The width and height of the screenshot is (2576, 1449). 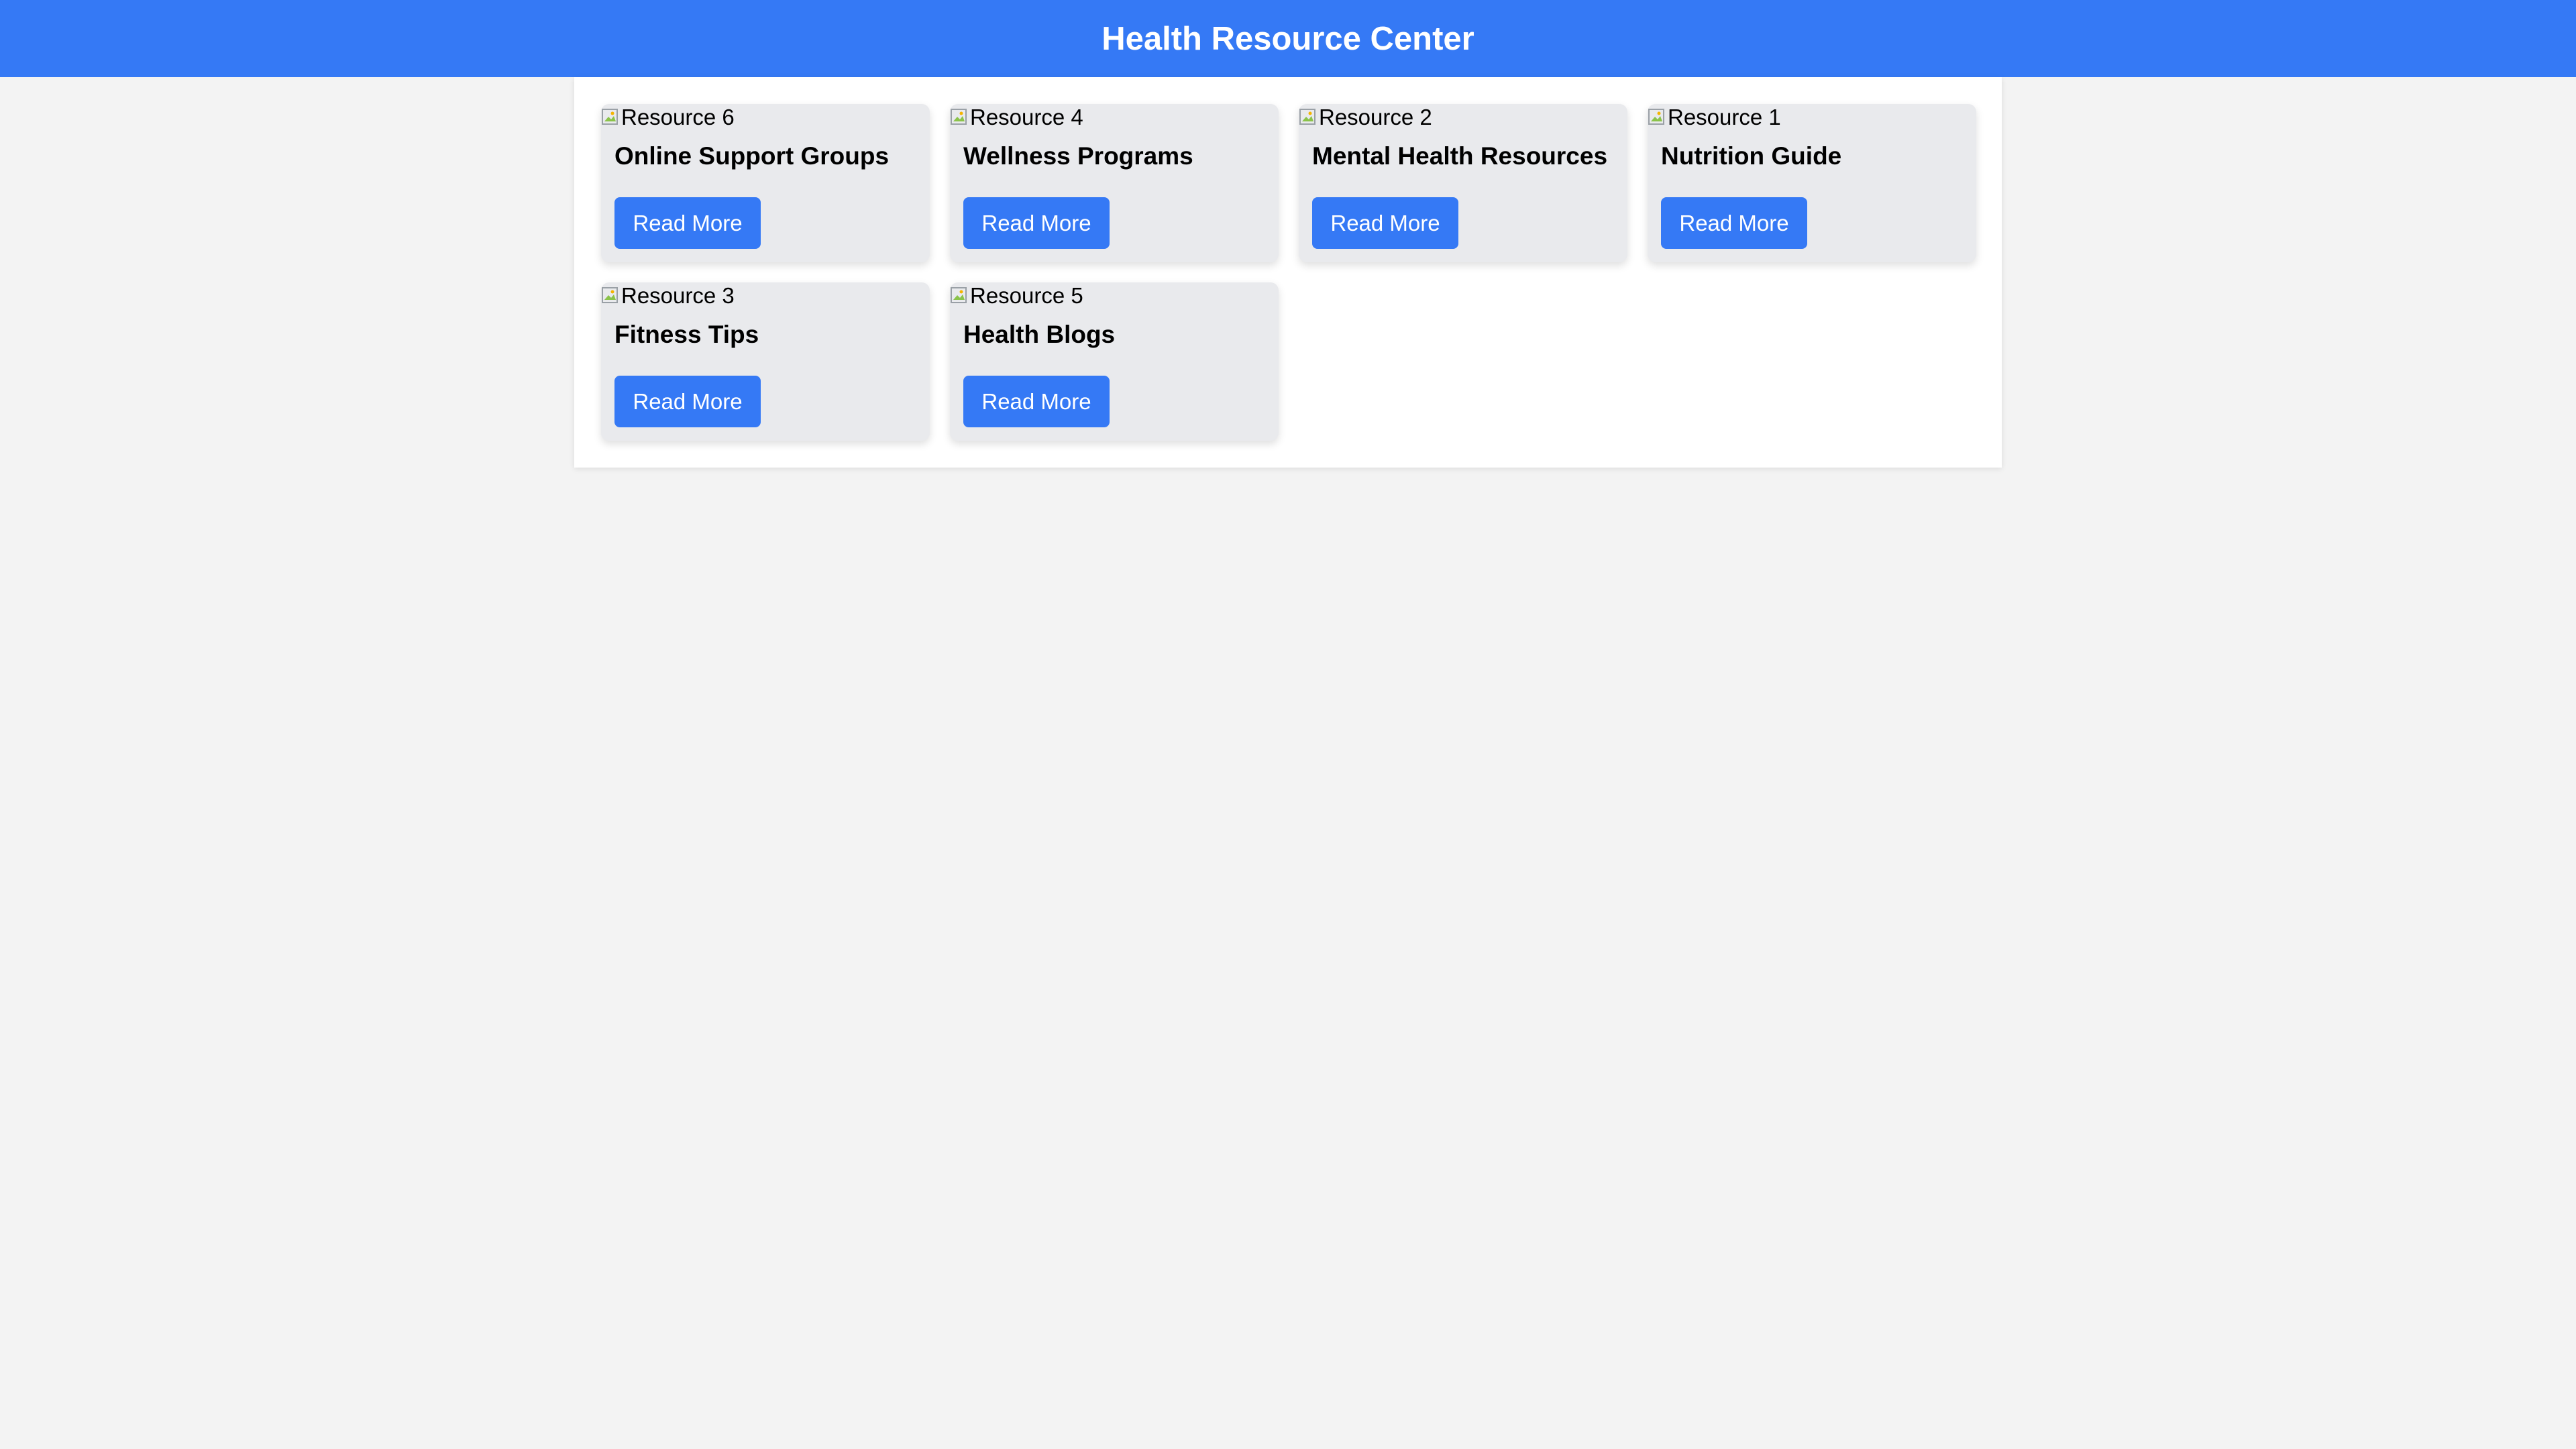 I want to click on app-header: Health Resource Center, so click(x=1288, y=38).